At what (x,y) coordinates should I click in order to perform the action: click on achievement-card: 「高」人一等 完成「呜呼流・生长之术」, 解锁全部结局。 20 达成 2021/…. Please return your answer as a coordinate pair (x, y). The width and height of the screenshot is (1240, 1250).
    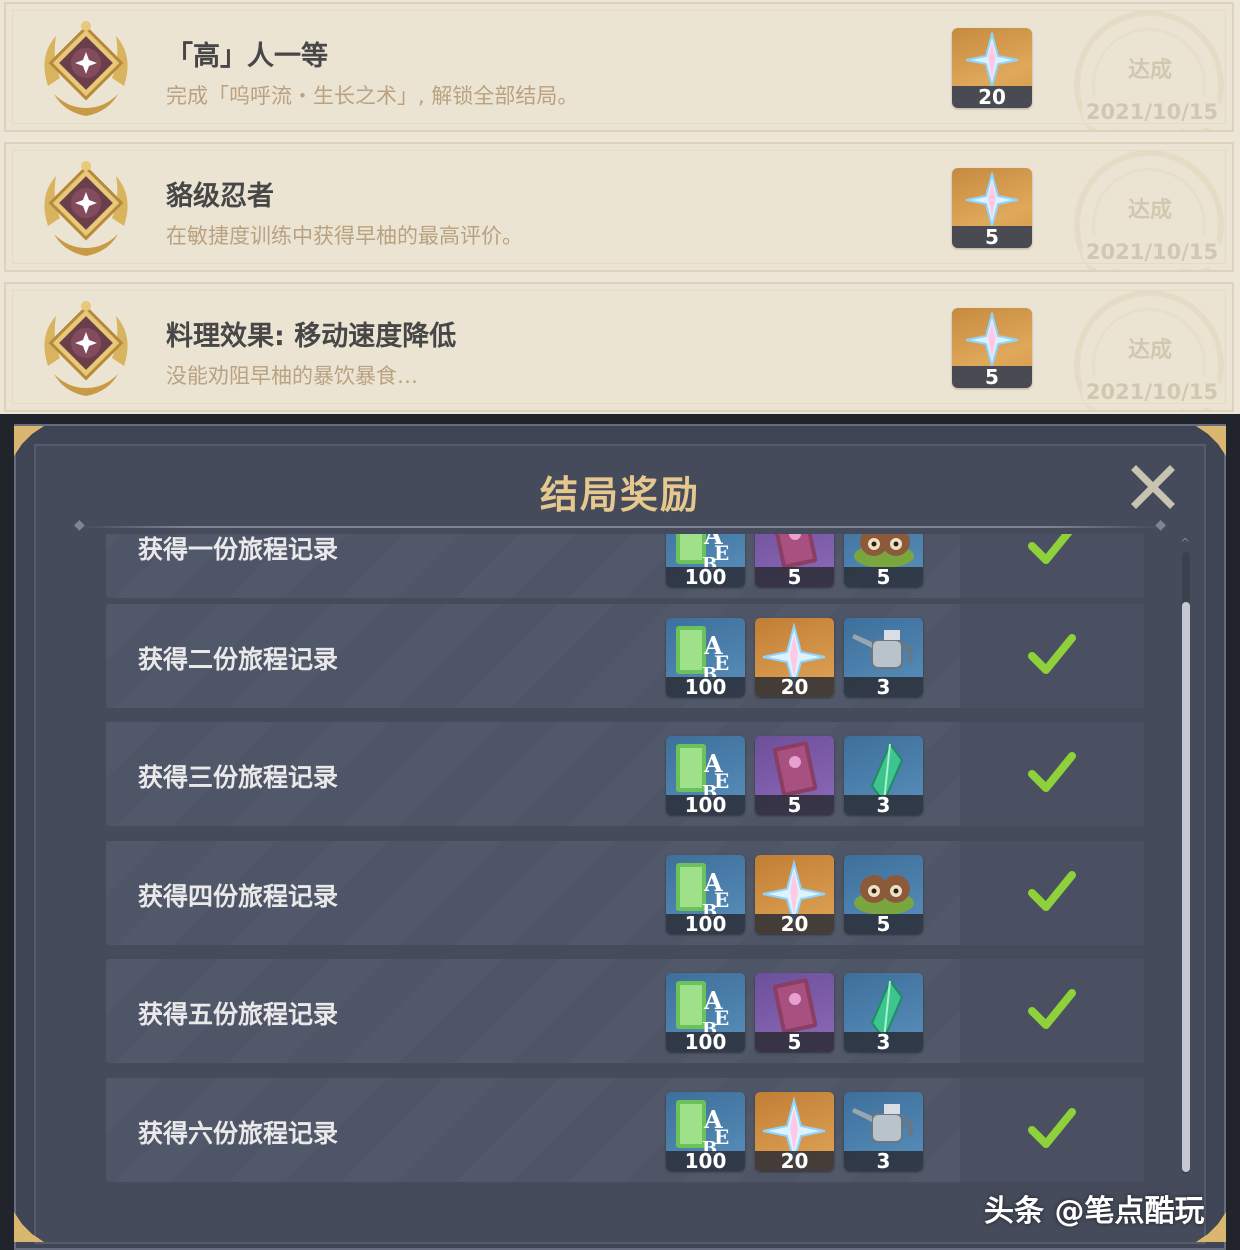
    Looking at the image, I should click on (619, 67).